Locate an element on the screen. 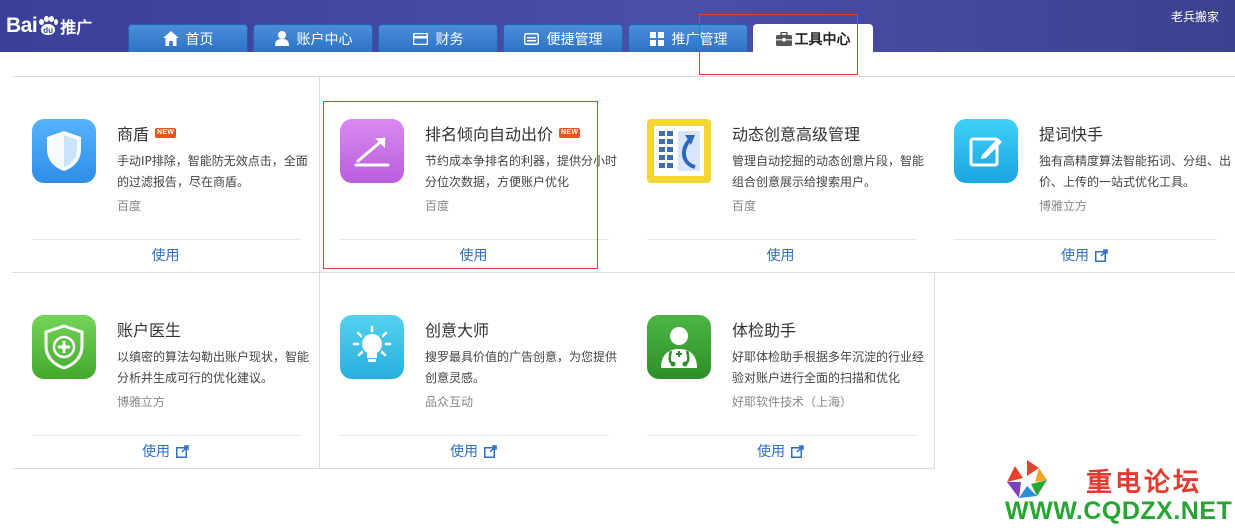  tab-home: 首页 is located at coordinates (188, 38).